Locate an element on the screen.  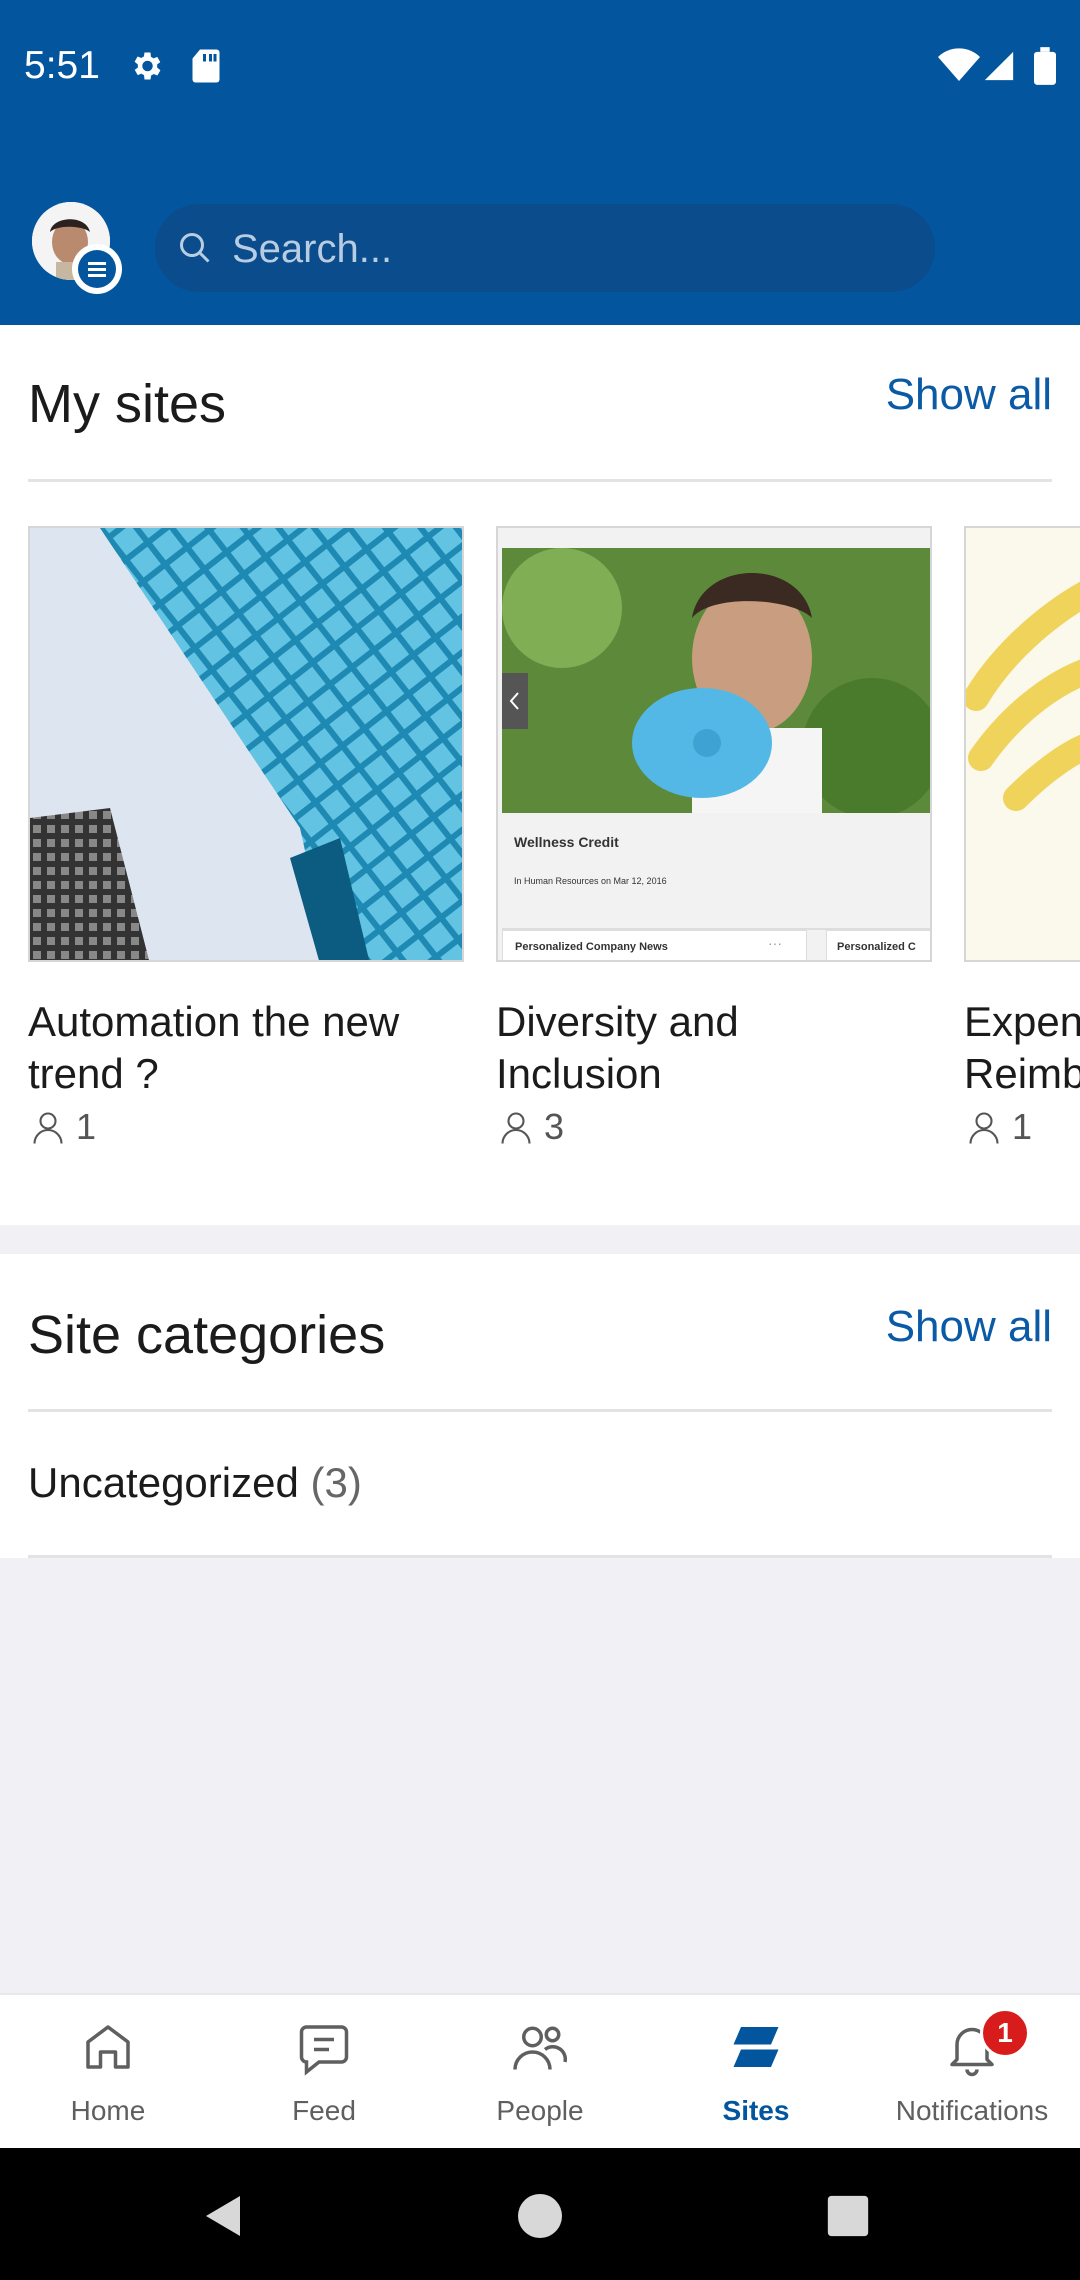
site-card-title: Expen Reimb is located at coordinates (1022, 1048).